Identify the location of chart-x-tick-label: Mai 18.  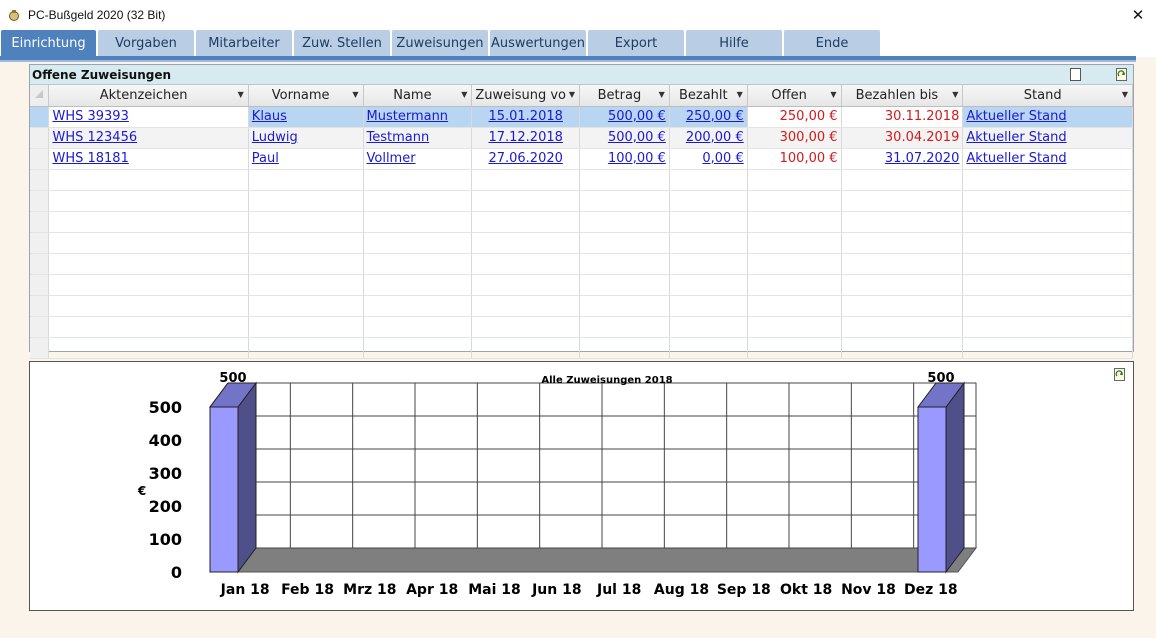
(494, 590).